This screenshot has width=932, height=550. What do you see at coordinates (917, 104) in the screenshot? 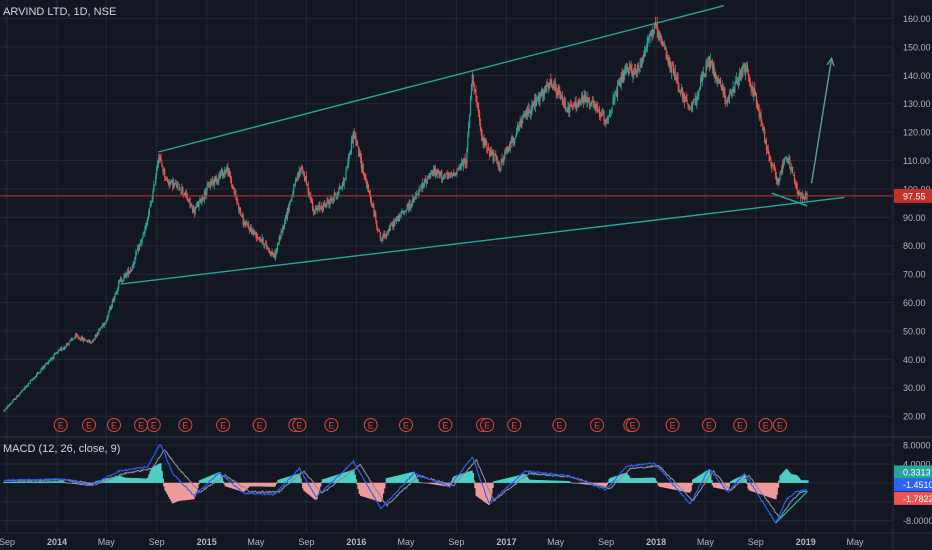
I see `price-axis-tick: 130.00` at bounding box center [917, 104].